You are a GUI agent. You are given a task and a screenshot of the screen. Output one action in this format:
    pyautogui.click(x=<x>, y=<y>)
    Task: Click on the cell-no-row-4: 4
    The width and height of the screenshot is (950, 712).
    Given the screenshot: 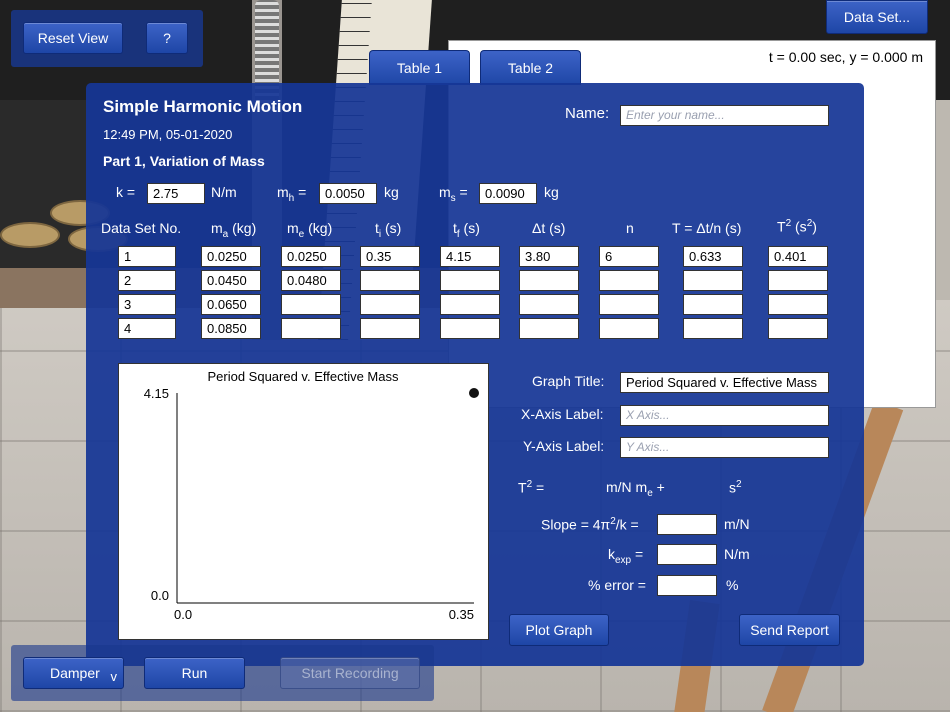 What is the action you would take?
    pyautogui.click(x=147, y=328)
    